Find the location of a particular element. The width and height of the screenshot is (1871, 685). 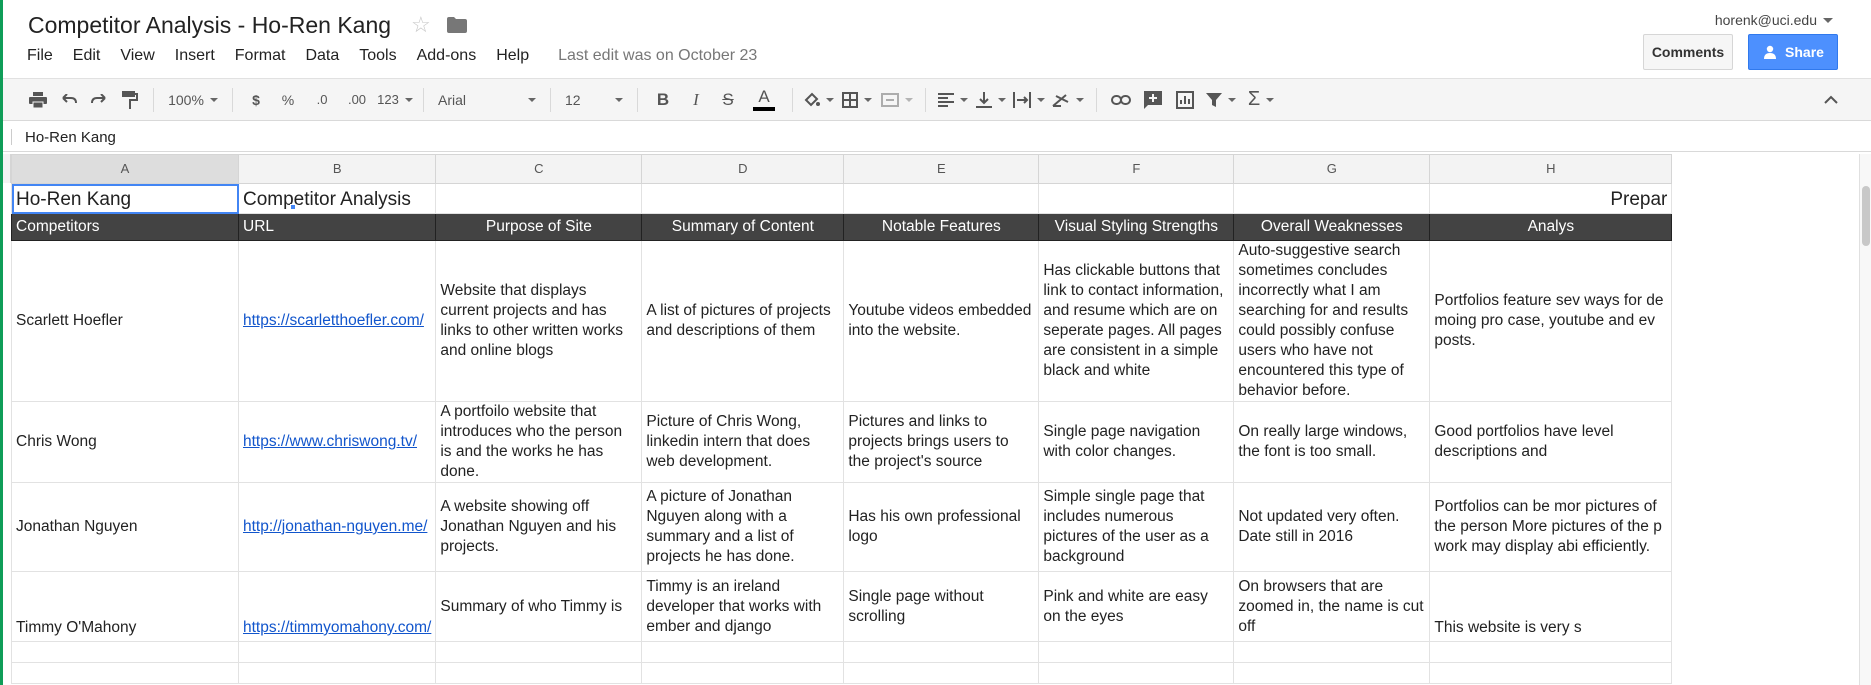

decrease-decimal-button: .0 is located at coordinates (322, 100).